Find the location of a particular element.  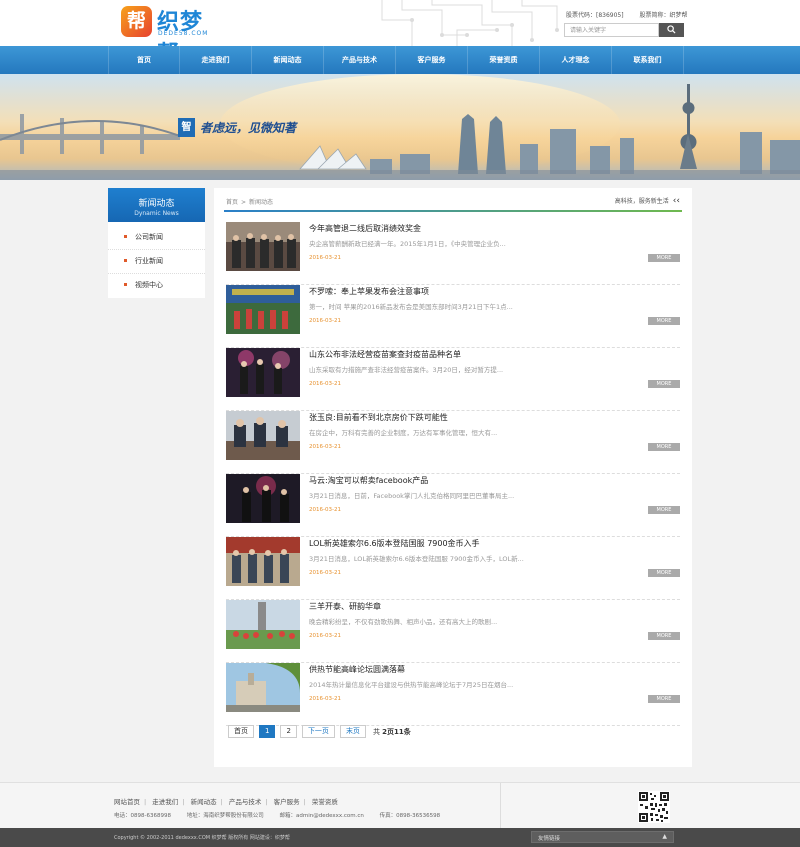

footer-phone: 电话：0898-6368998 is located at coordinates (142, 816).